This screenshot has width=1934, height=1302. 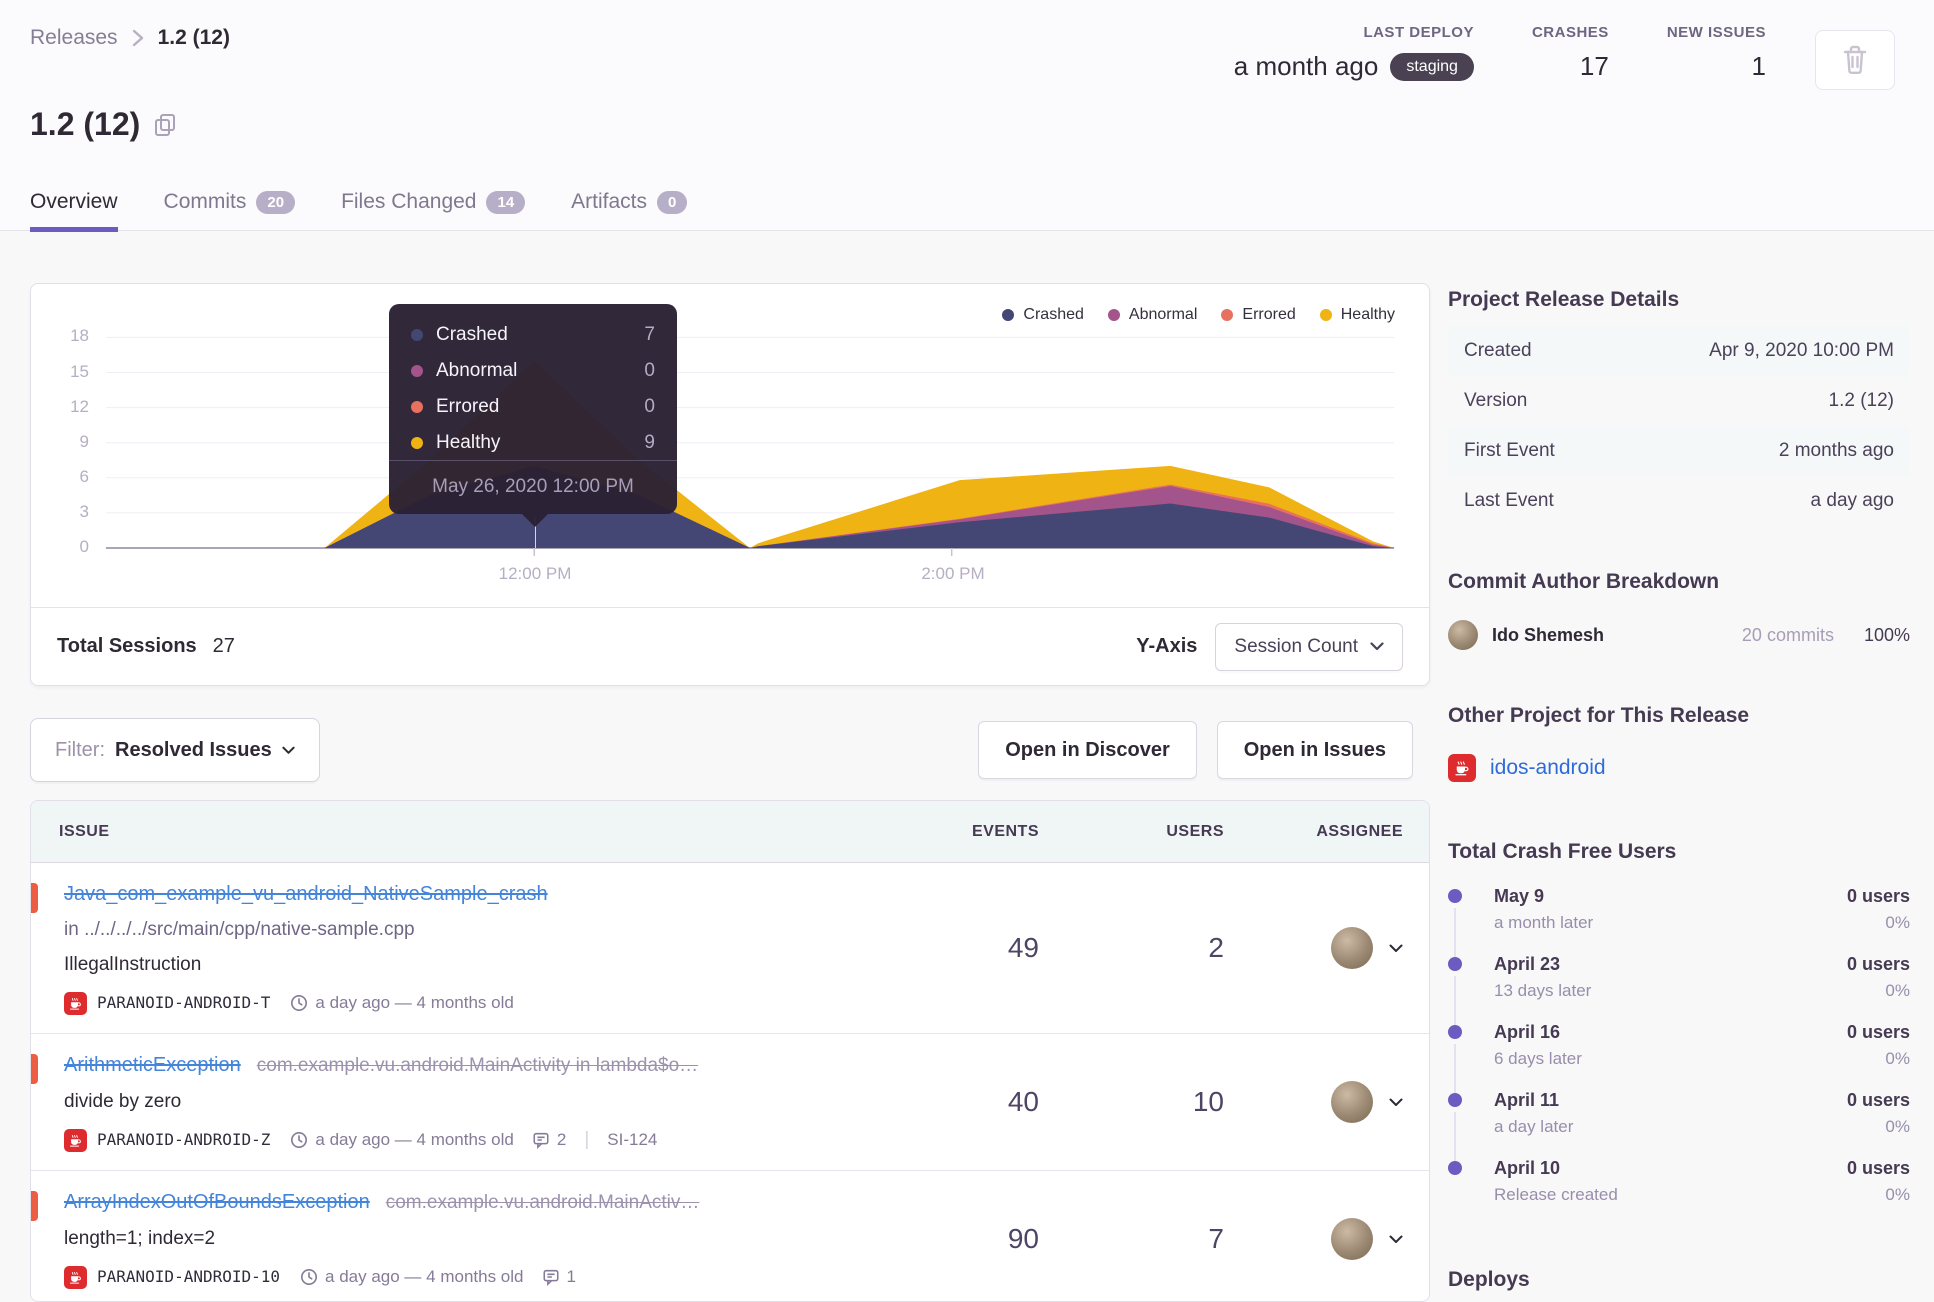 I want to click on author-commit-count: 20 commits, so click(x=1787, y=634).